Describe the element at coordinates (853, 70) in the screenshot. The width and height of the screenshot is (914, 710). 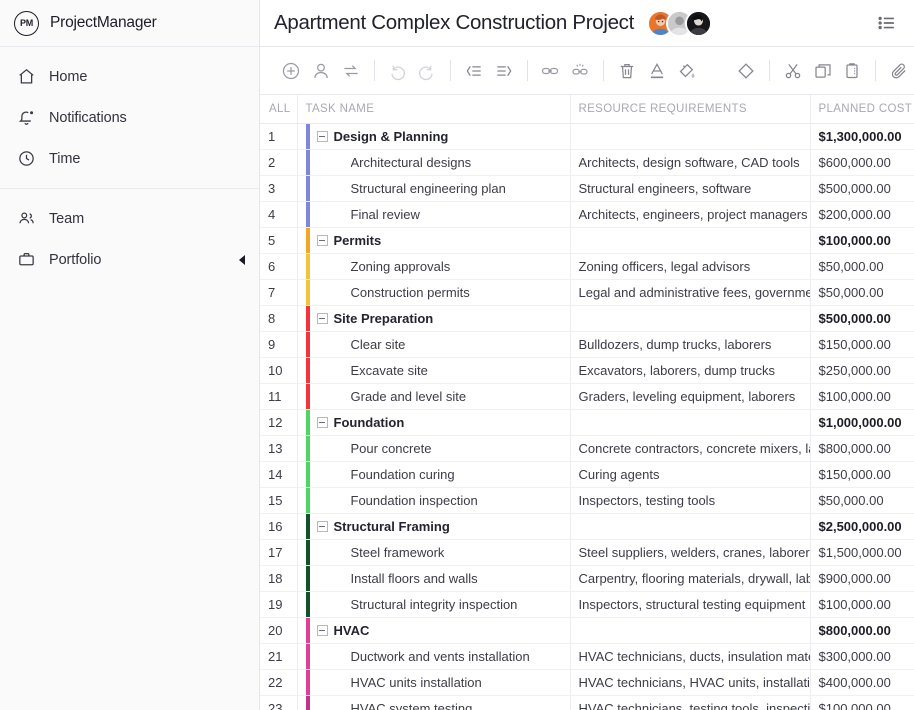
I see `paste-icon` at that location.